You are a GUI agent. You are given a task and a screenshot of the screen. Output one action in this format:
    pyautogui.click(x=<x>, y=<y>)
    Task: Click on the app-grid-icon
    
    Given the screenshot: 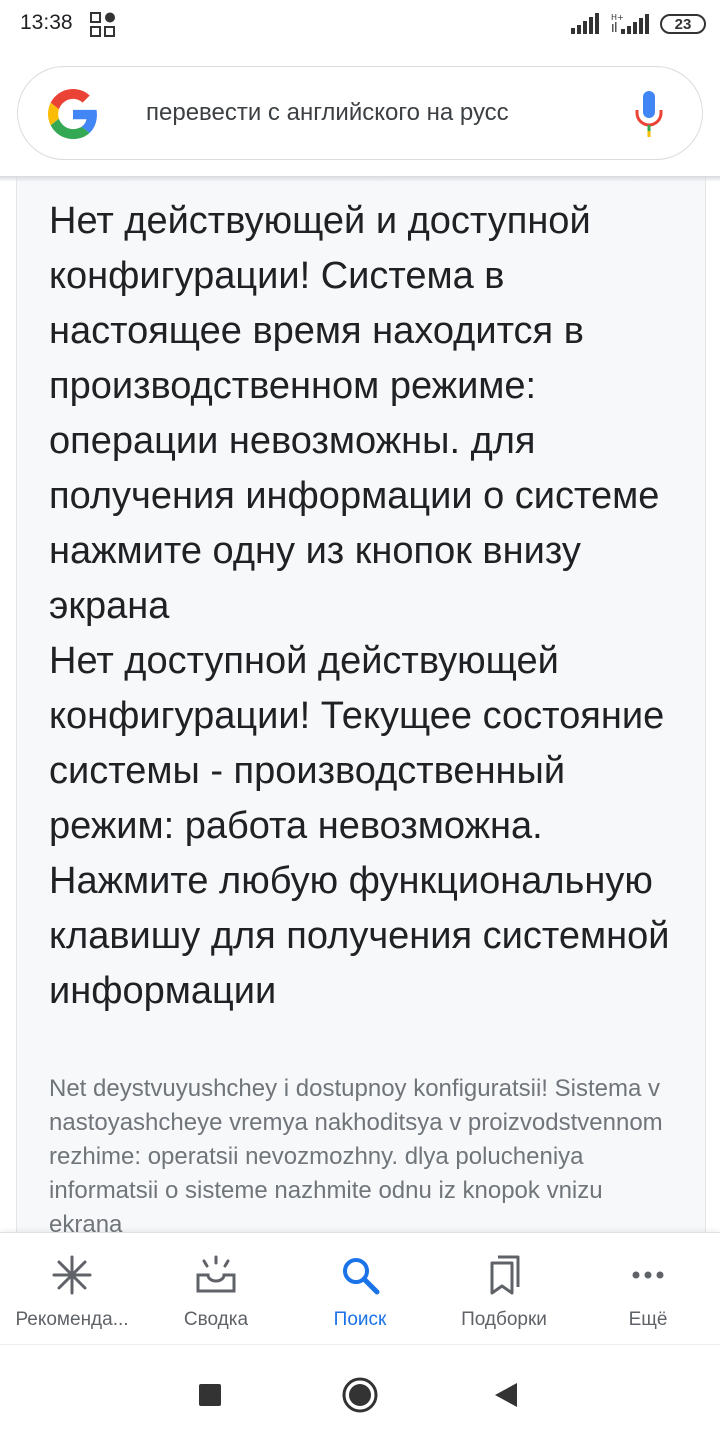 What is the action you would take?
    pyautogui.click(x=102, y=24)
    